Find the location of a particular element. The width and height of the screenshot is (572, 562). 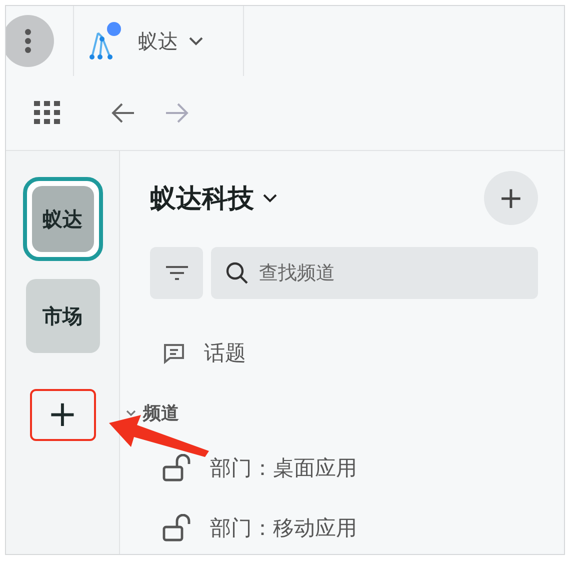

topics-item: 话题 is located at coordinates (225, 353).